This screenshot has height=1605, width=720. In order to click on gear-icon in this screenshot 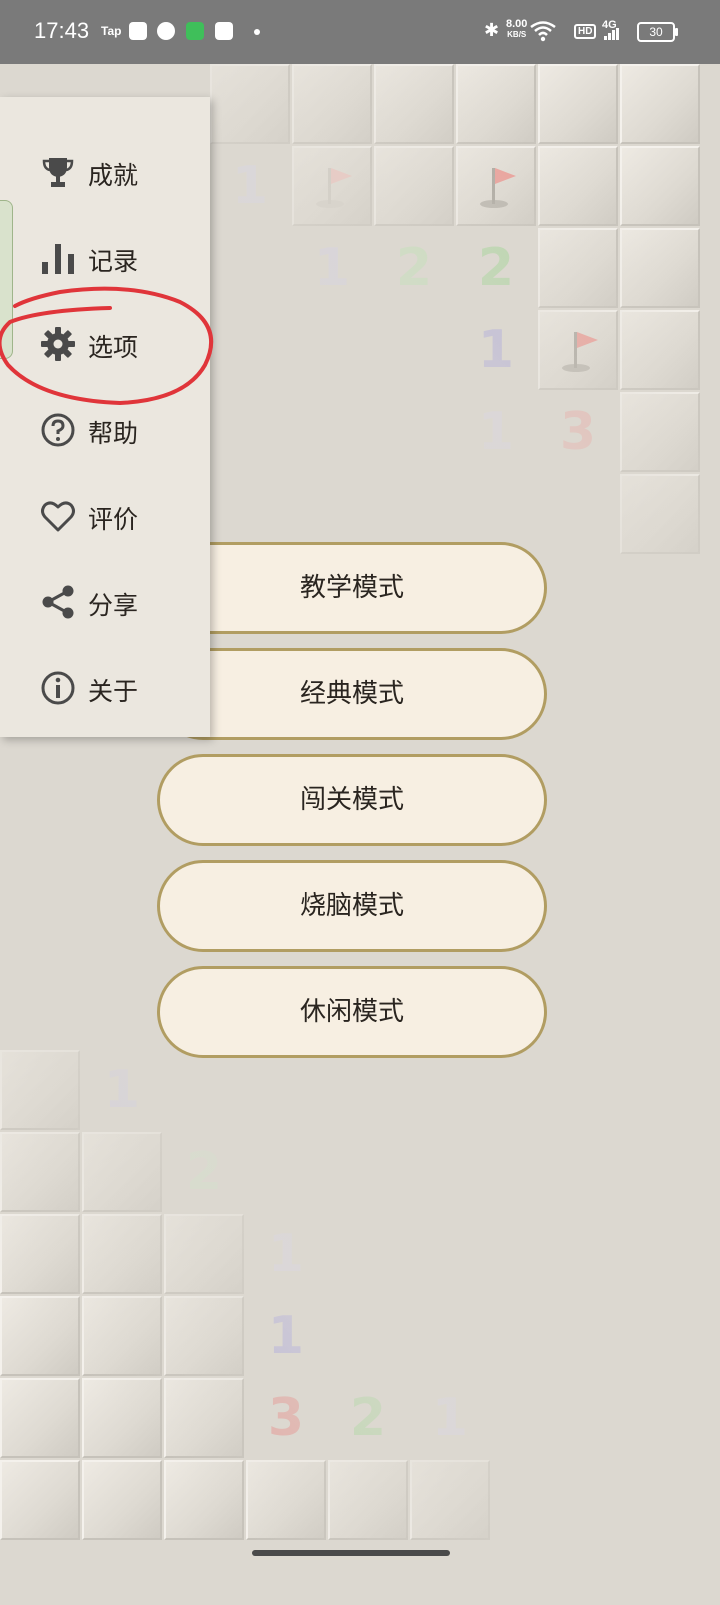, I will do `click(58, 344)`.